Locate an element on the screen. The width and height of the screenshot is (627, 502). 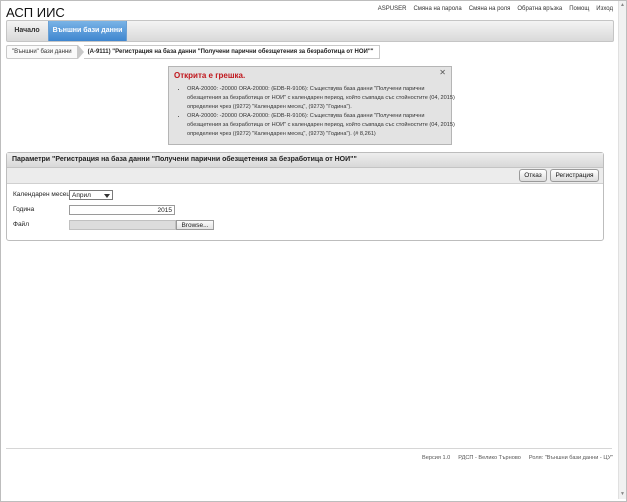
panel-toolbar: Отказ Регистрация is located at coordinates (305, 176).